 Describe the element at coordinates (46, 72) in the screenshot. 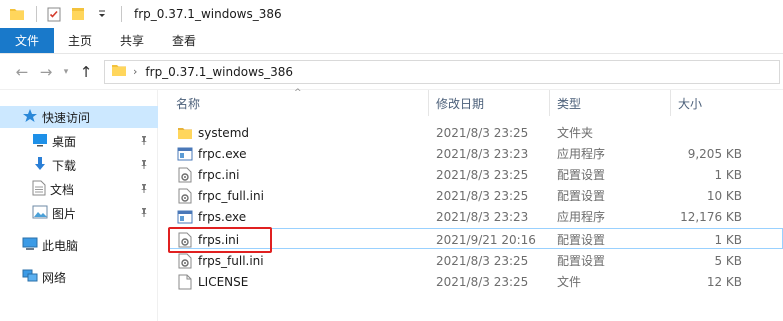

I see `forward-arrow-icon: →` at that location.